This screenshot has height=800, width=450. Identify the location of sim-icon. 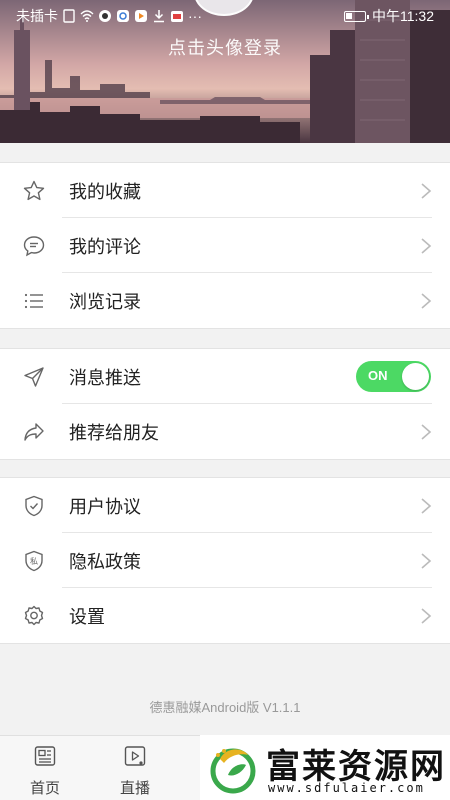
(69, 16).